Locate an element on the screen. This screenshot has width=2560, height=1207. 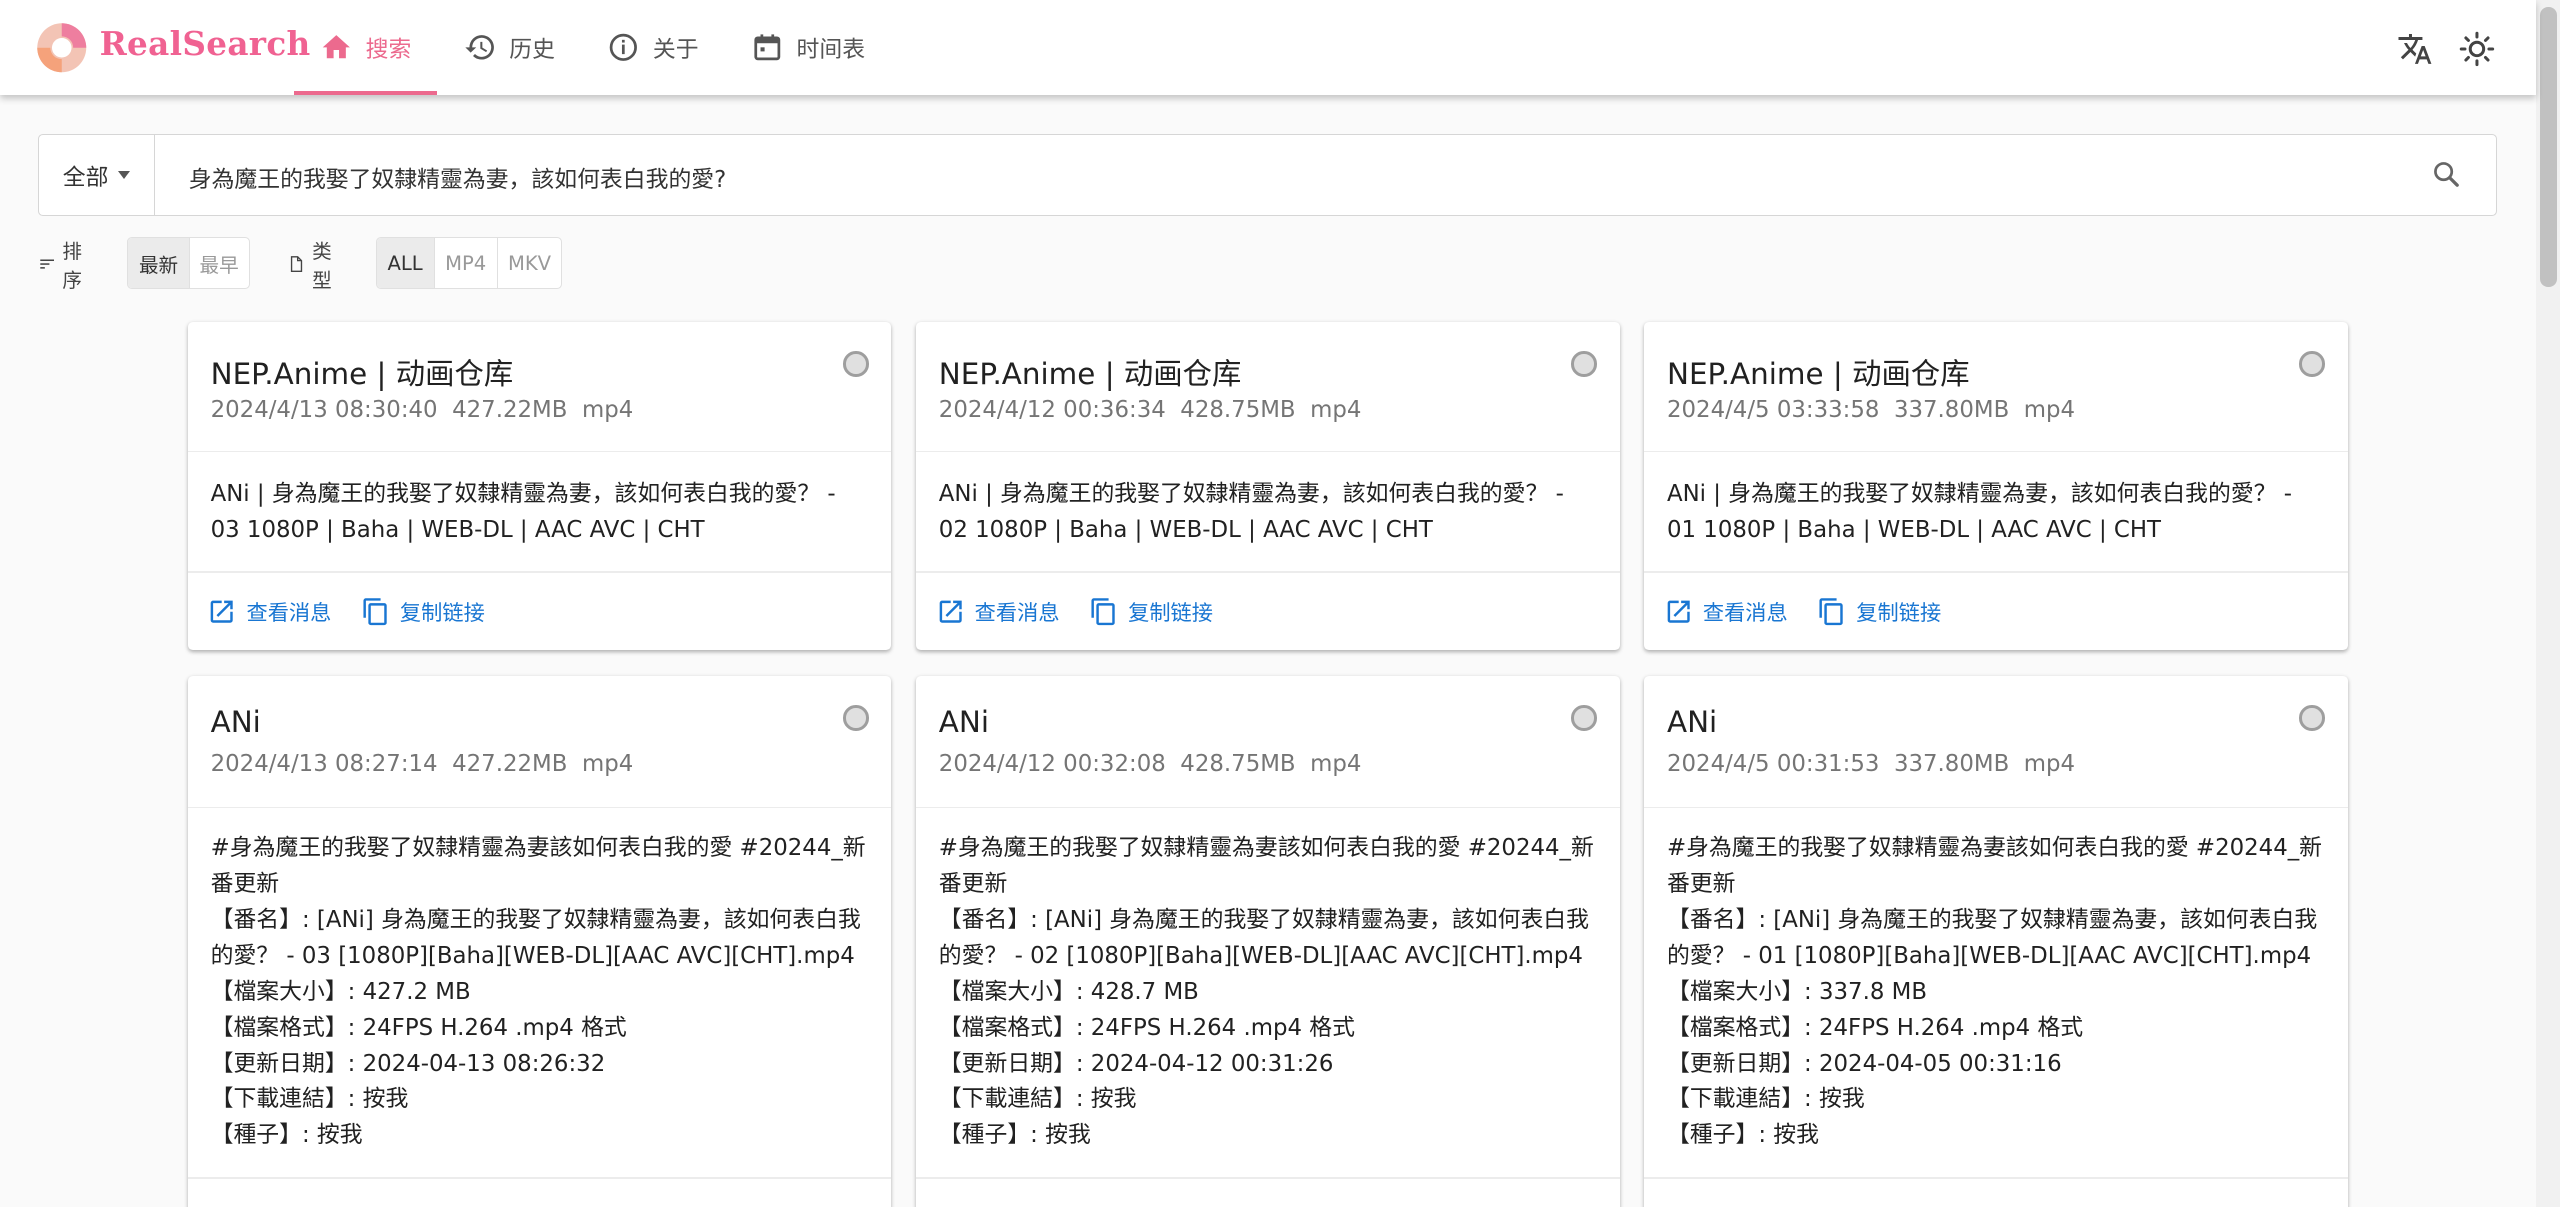
nav-history: 历史 is located at coordinates (509, 47).